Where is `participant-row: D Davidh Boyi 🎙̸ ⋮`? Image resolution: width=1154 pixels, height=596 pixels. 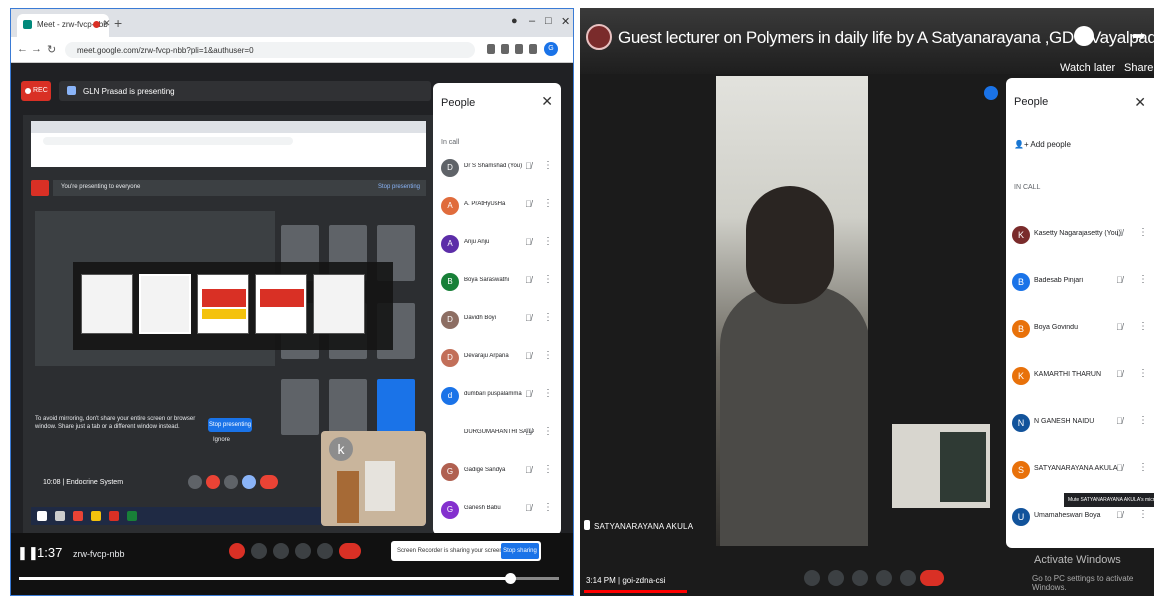
participant-row: D Davidh Boyi 🎙̸ ⋮ is located at coordinates (497, 321).